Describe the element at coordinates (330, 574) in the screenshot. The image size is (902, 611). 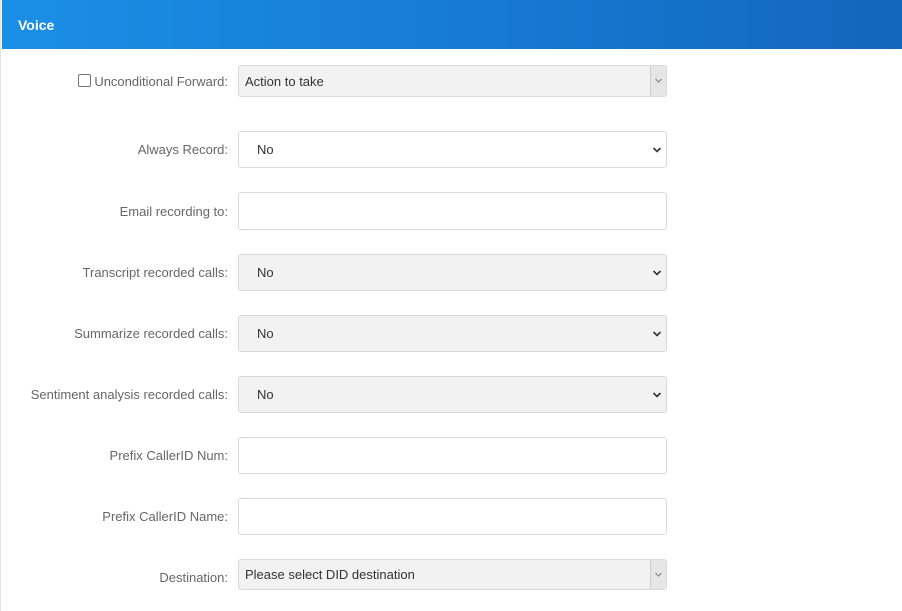
I see `destination-value: Please select DID destination` at that location.